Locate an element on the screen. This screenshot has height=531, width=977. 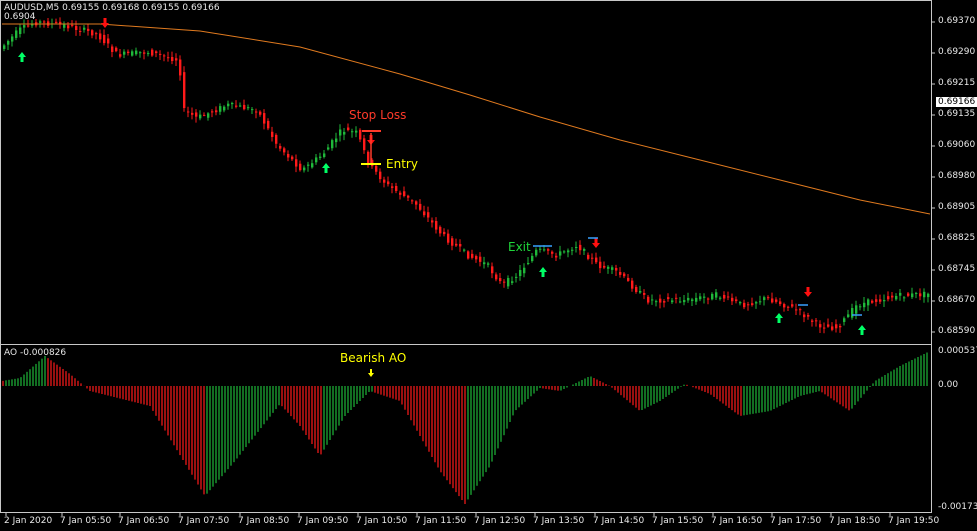
price-label: 0.68670 is located at coordinates (957, 300).